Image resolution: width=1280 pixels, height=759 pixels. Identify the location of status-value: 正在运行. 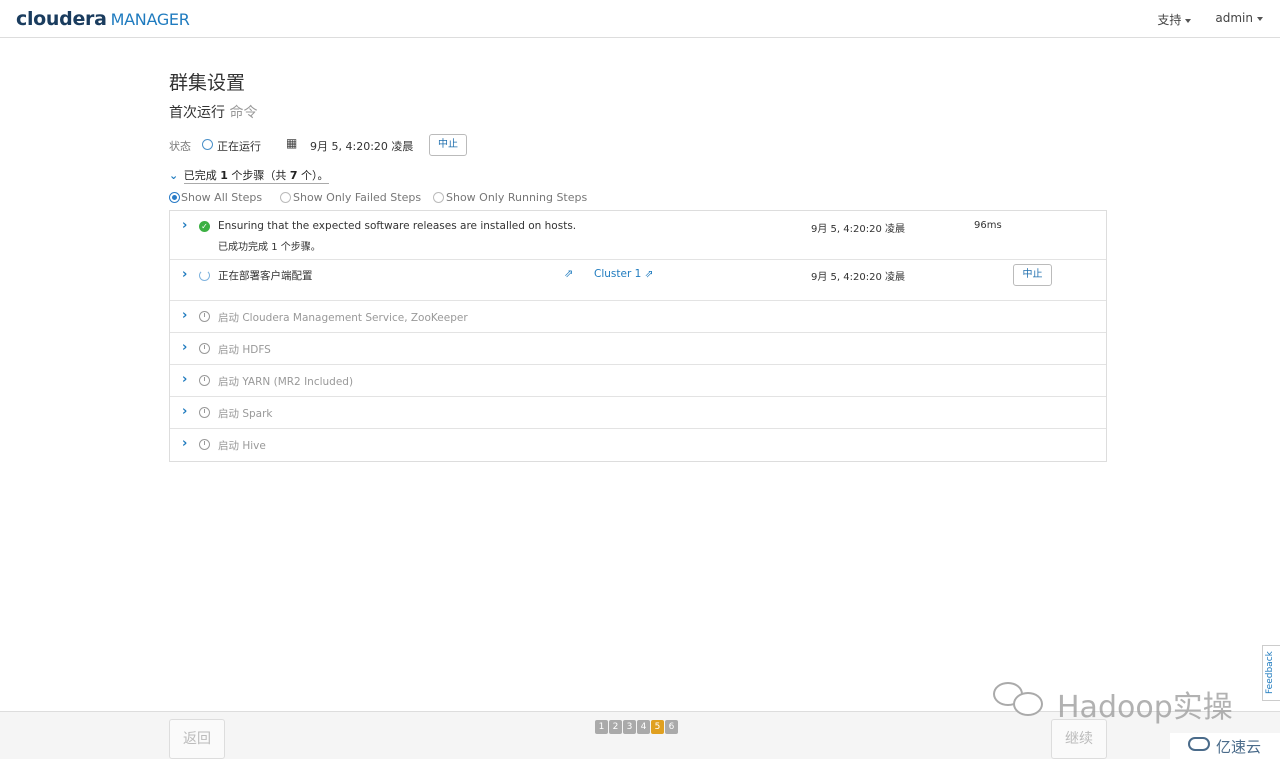
(239, 146).